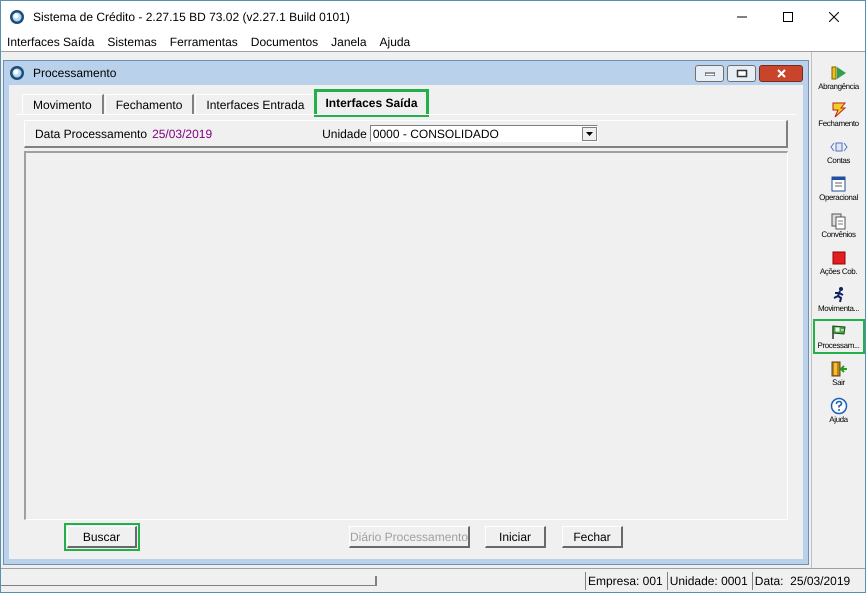 This screenshot has height=593, width=866. I want to click on toolbar-button: Abrangência, so click(838, 77).